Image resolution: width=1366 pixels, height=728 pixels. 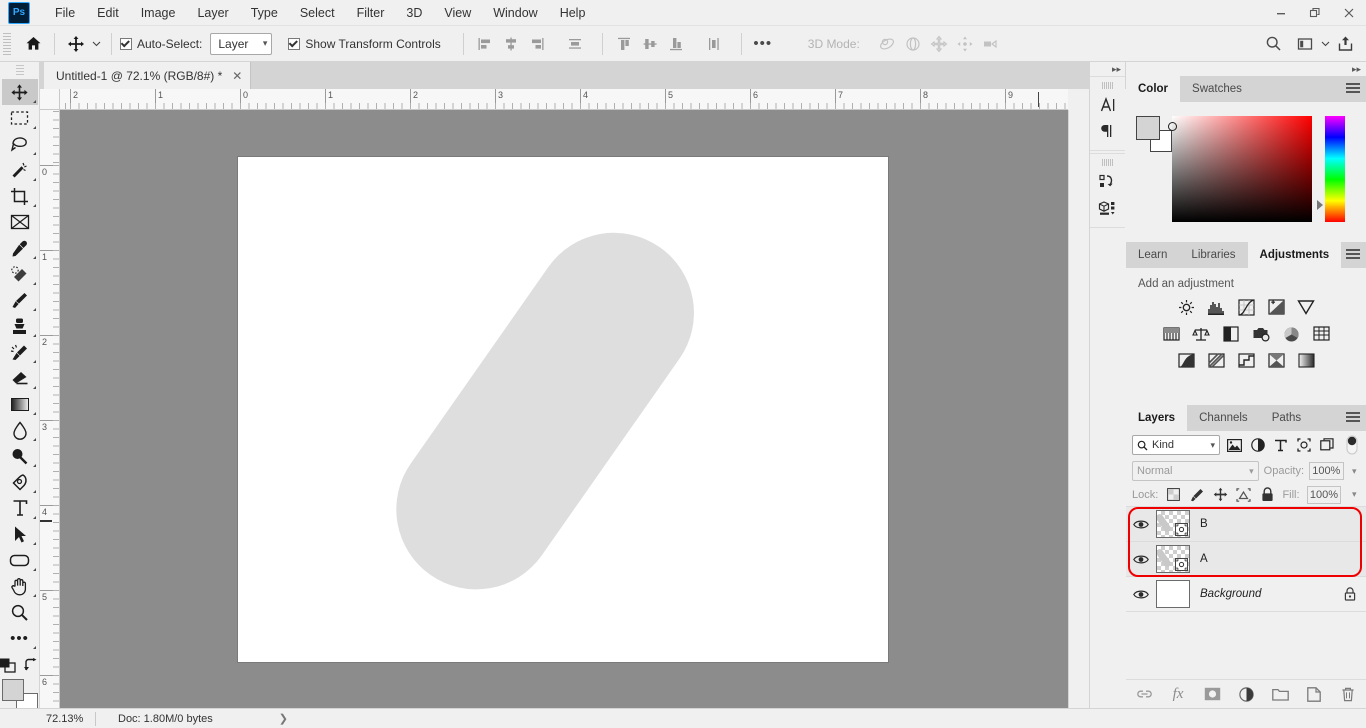 I want to click on filter-type-icon, so click(x=1280, y=445).